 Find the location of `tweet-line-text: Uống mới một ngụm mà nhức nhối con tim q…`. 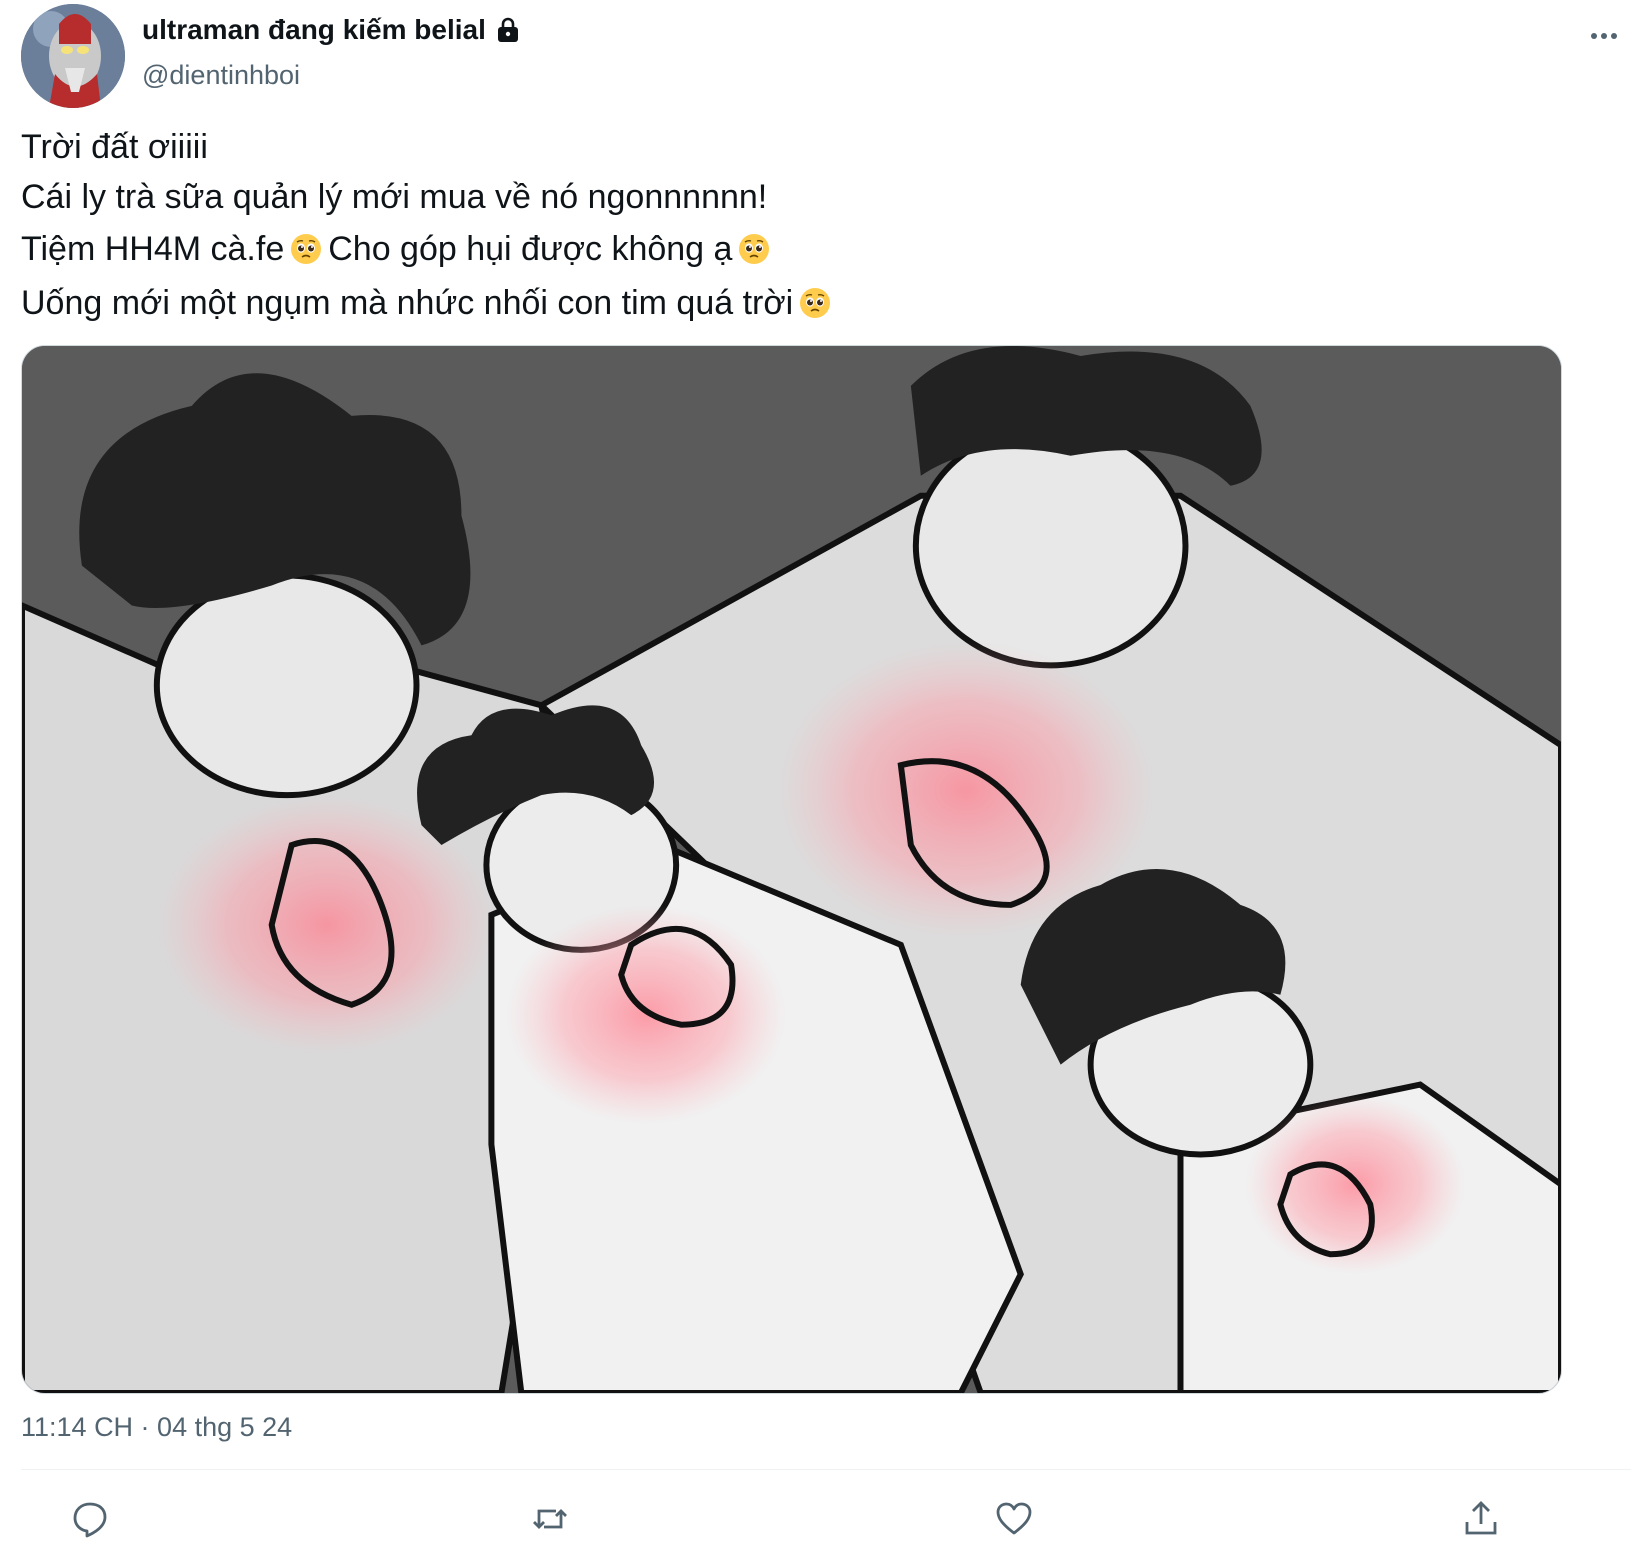

tweet-line-text: Uống mới một ngụm mà nhức nhối con tim q… is located at coordinates (407, 303).